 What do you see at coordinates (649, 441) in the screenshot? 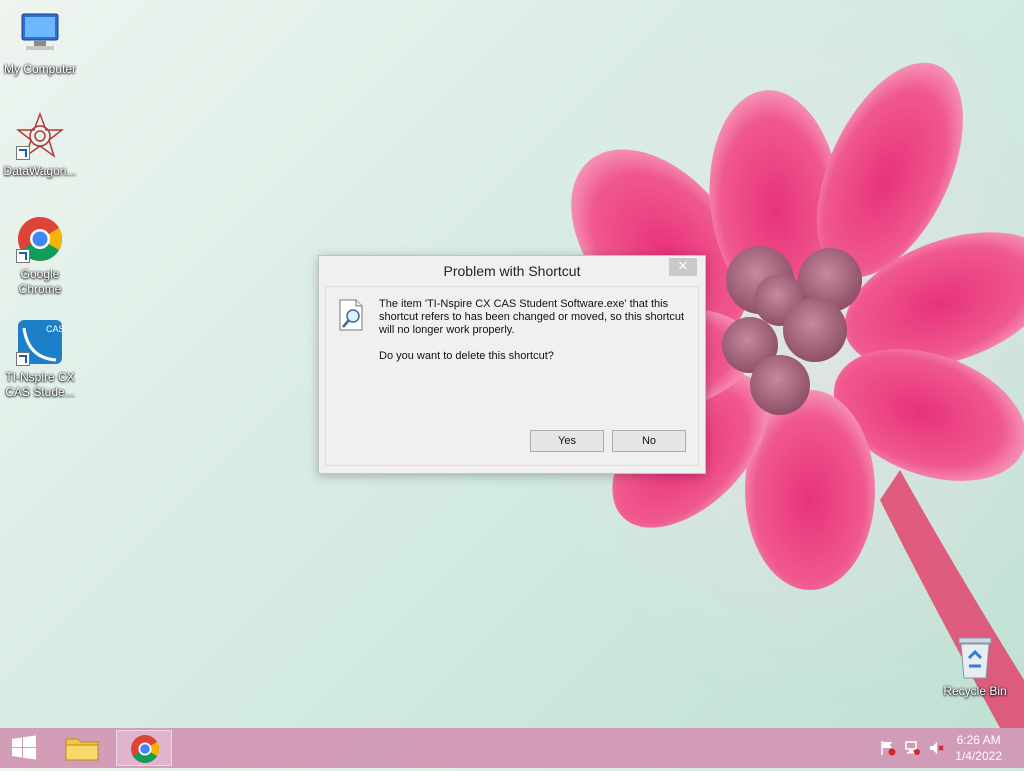
I see `no-button: No` at bounding box center [649, 441].